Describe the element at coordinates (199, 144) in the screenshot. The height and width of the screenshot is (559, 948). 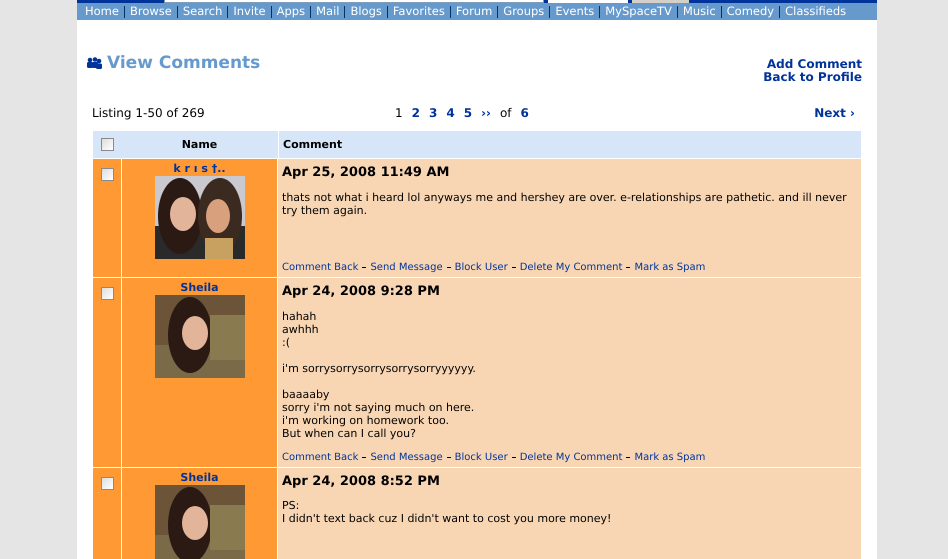
I see `column-header: Name` at that location.